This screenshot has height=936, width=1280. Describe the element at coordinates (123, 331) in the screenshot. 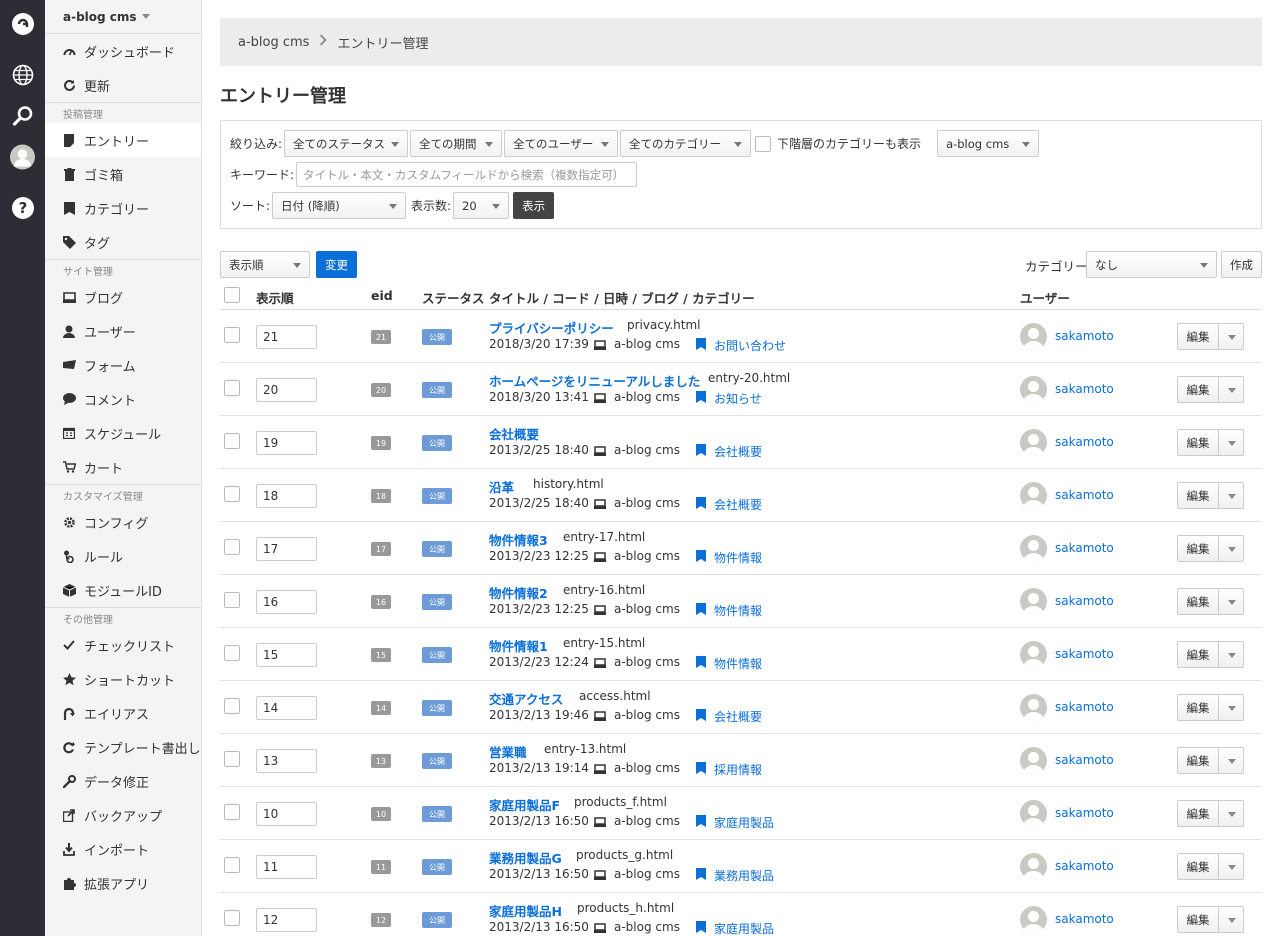

I see `sidebar-item-user: ユーザー` at that location.